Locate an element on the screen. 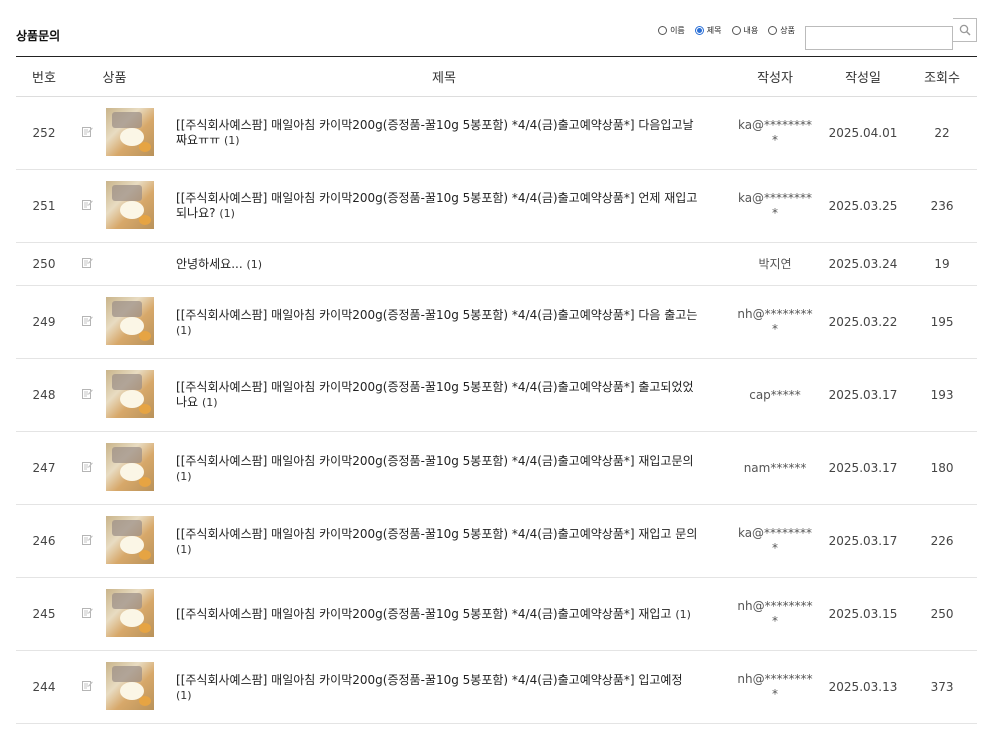  row-number: 252 is located at coordinates (44, 133).